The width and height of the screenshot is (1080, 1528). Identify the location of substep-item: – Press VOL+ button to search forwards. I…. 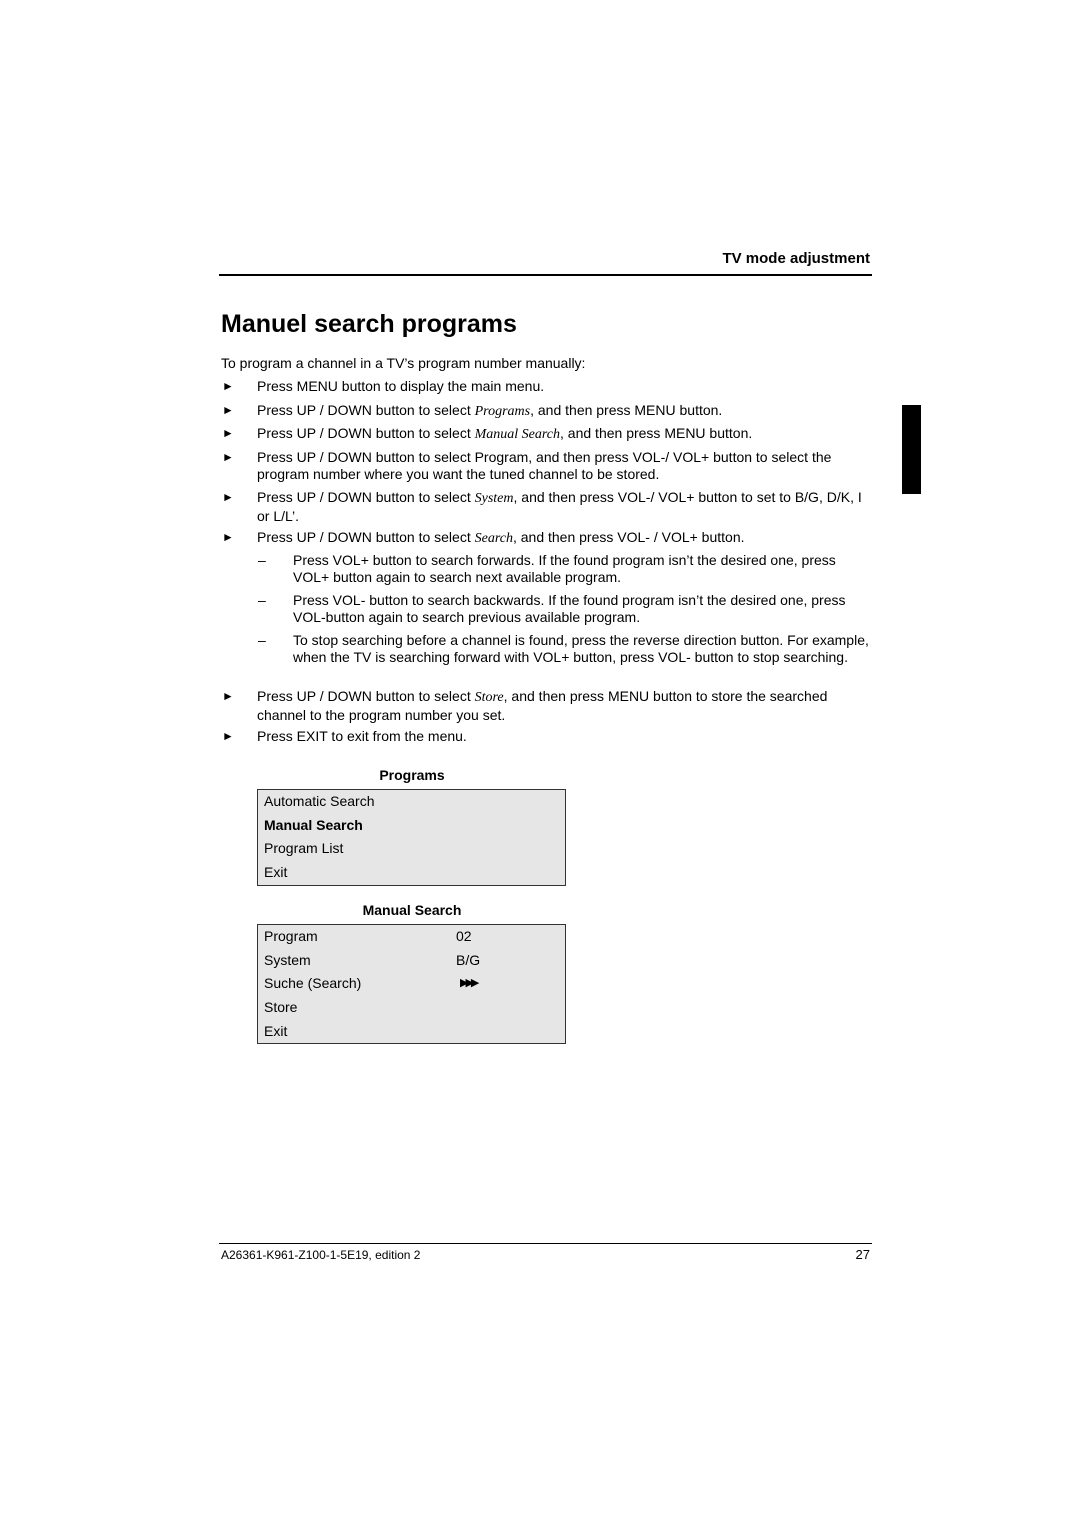
(564, 568).